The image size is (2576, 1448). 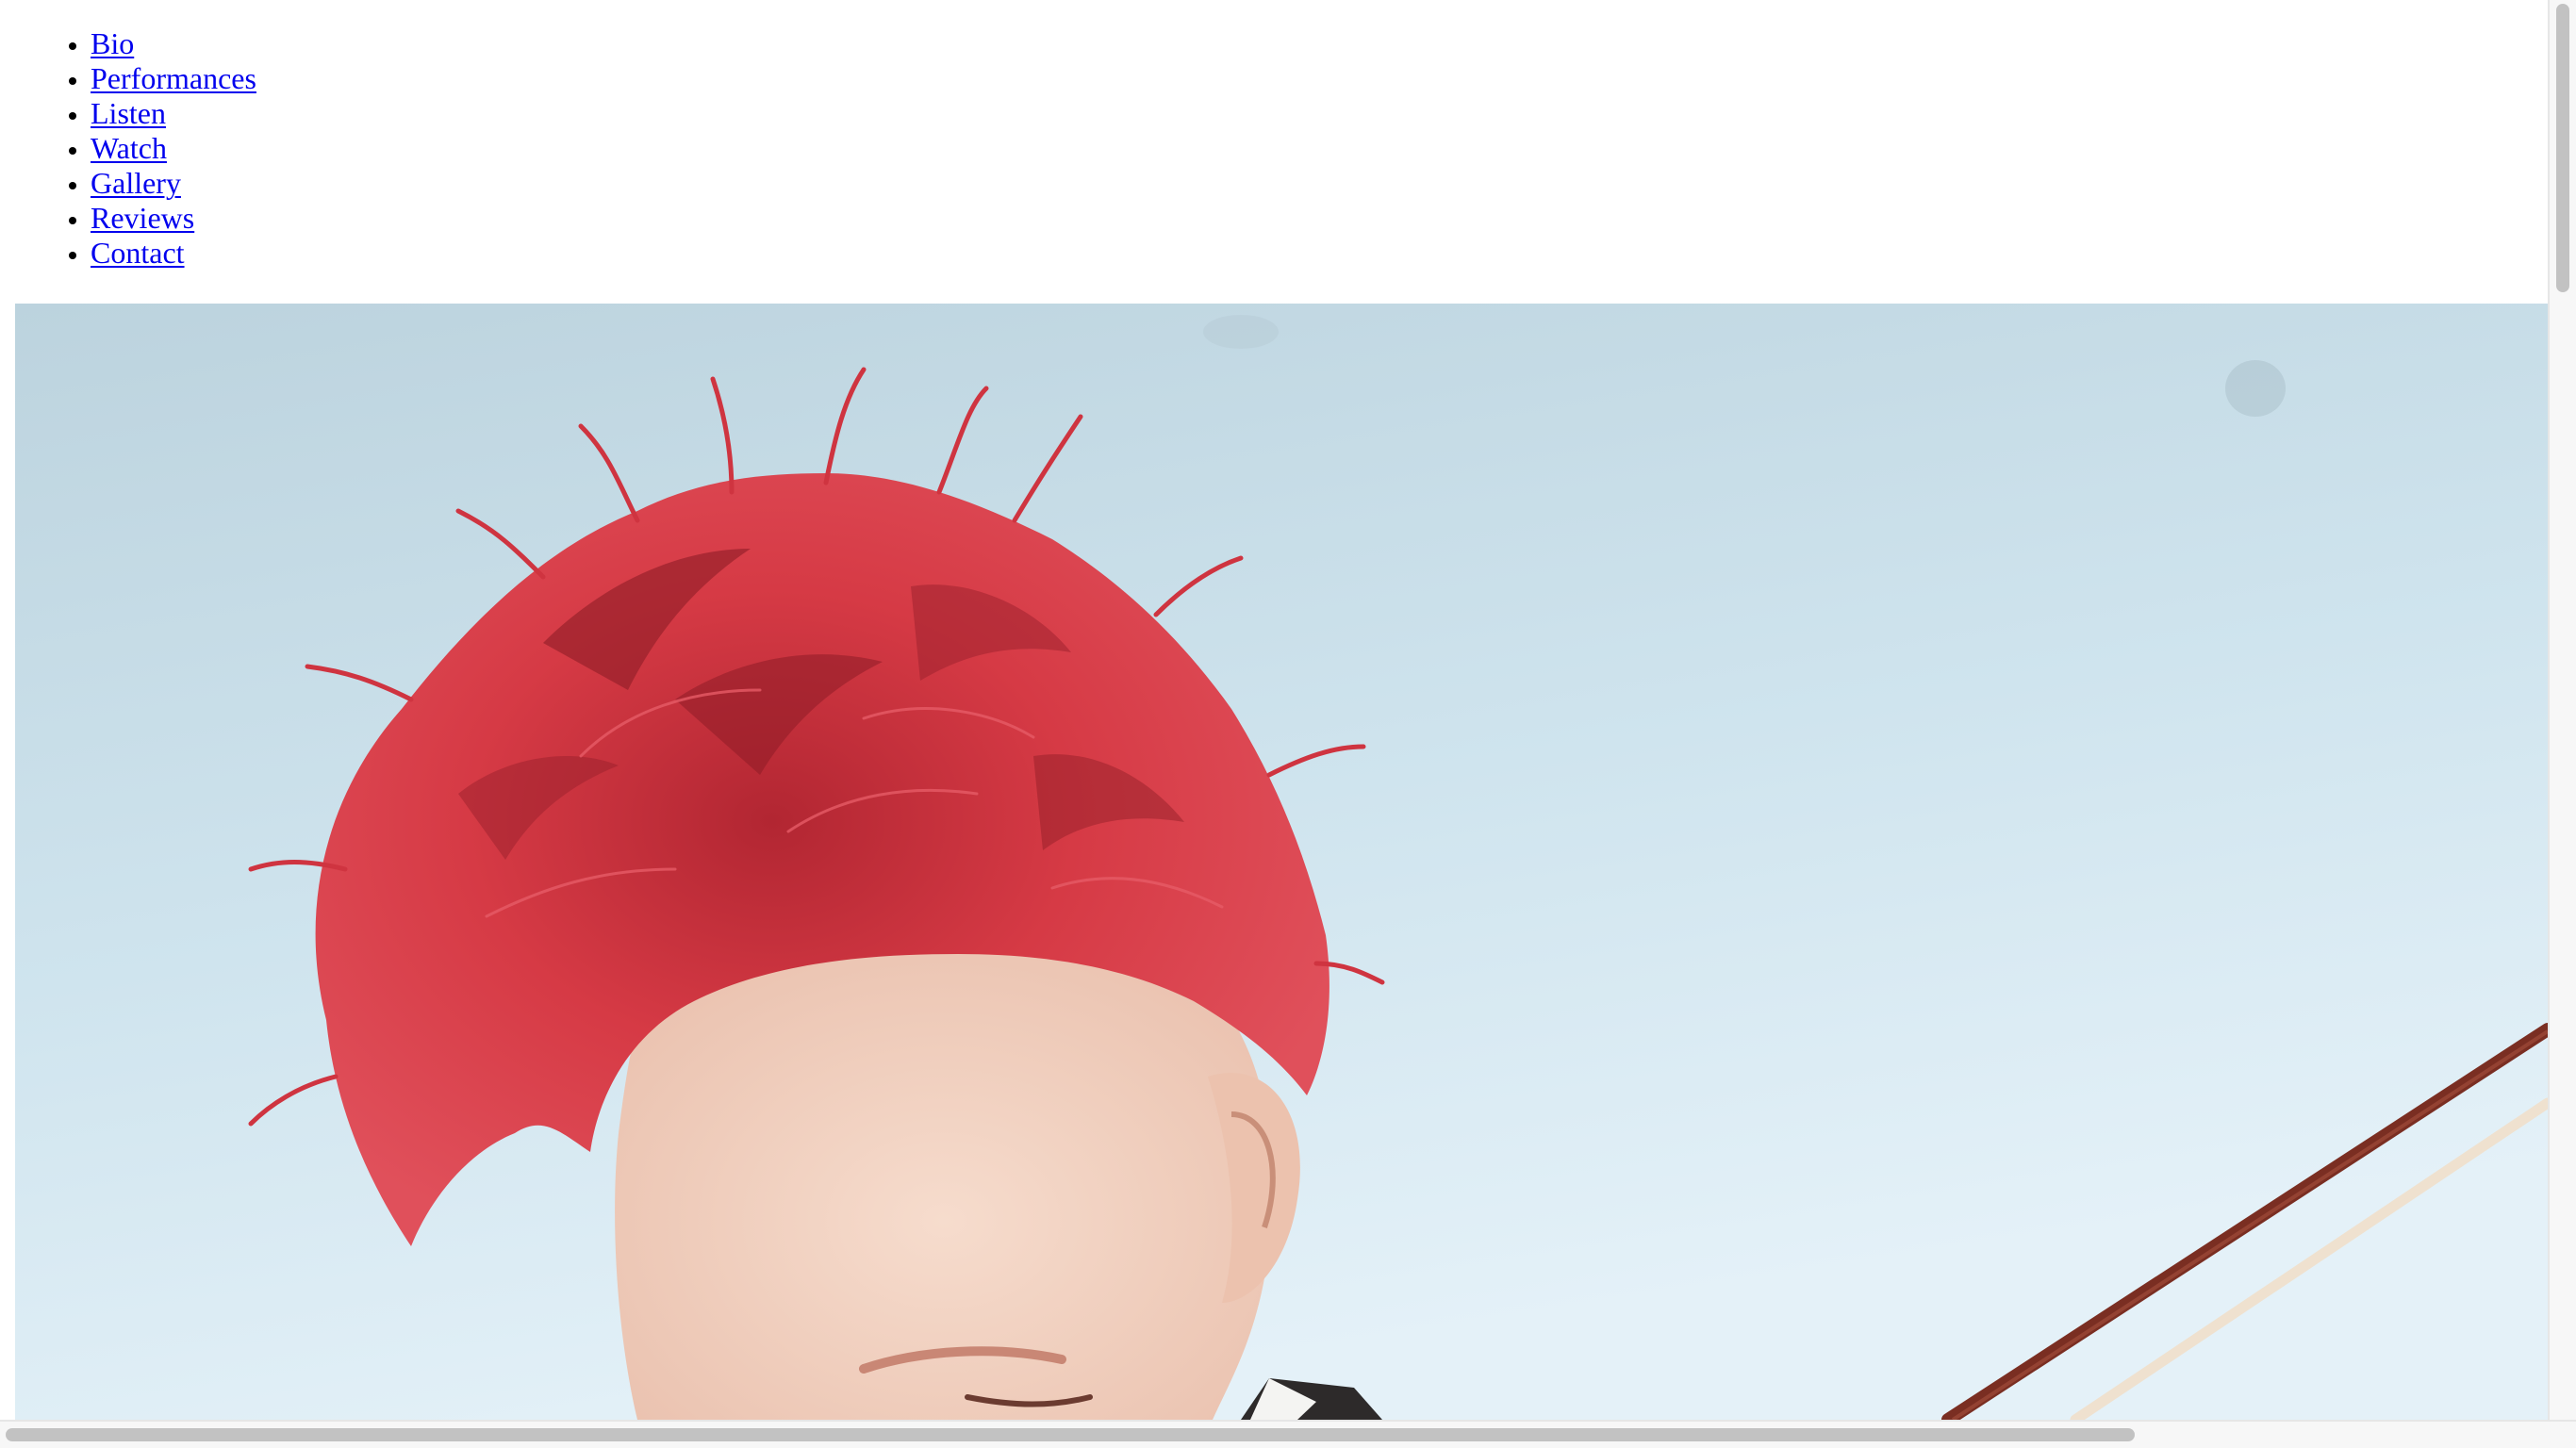 What do you see at coordinates (128, 113) in the screenshot?
I see `nav-link-listen: Listen` at bounding box center [128, 113].